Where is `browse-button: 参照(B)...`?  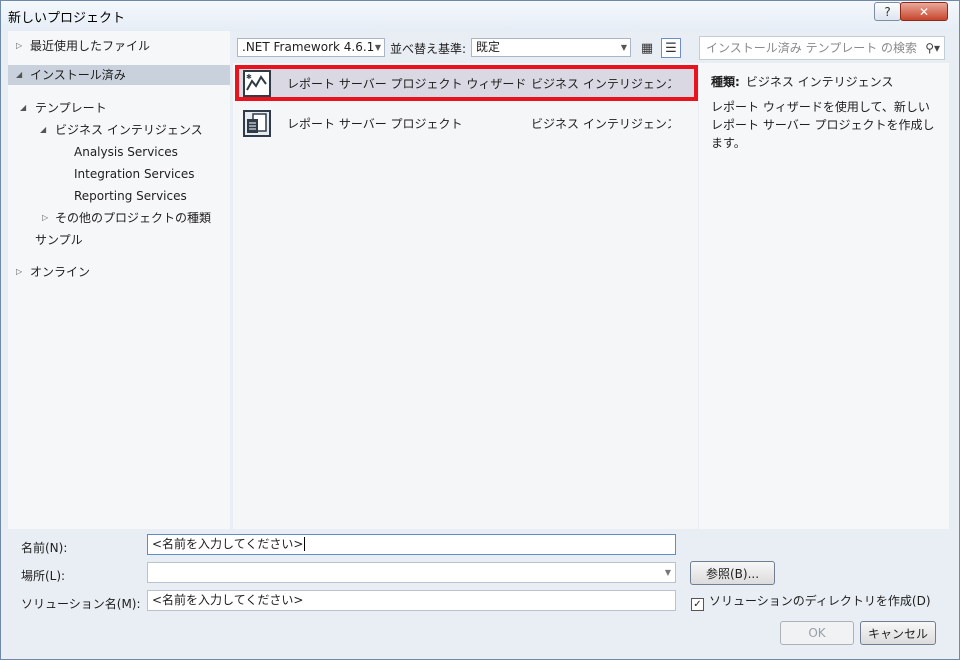 browse-button: 参照(B)... is located at coordinates (732, 573).